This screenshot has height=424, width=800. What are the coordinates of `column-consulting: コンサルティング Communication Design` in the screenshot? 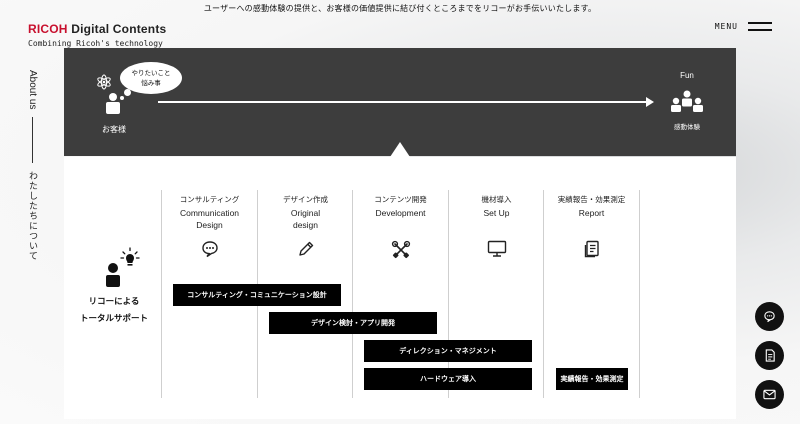 It's located at (209, 212).